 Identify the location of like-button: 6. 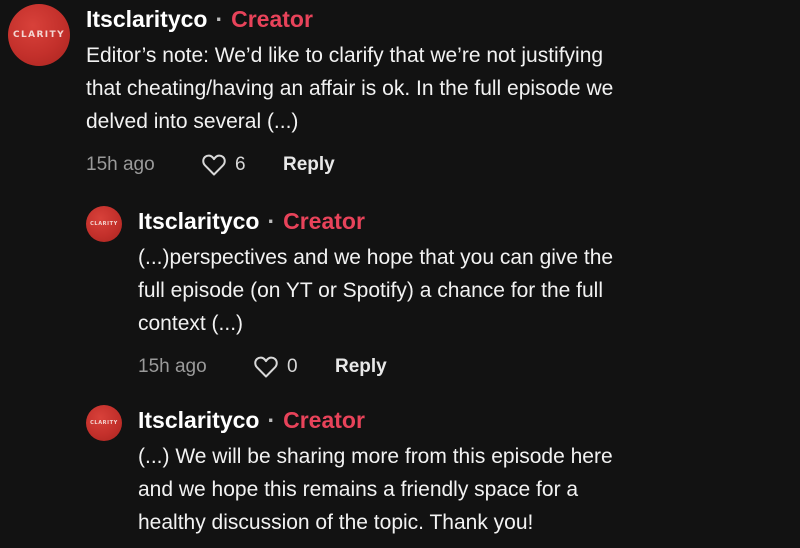
(242, 165).